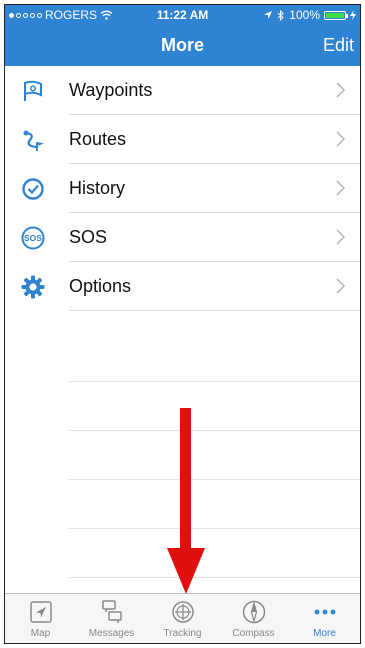  I want to click on red-arrow-annotation-icon, so click(186, 501).